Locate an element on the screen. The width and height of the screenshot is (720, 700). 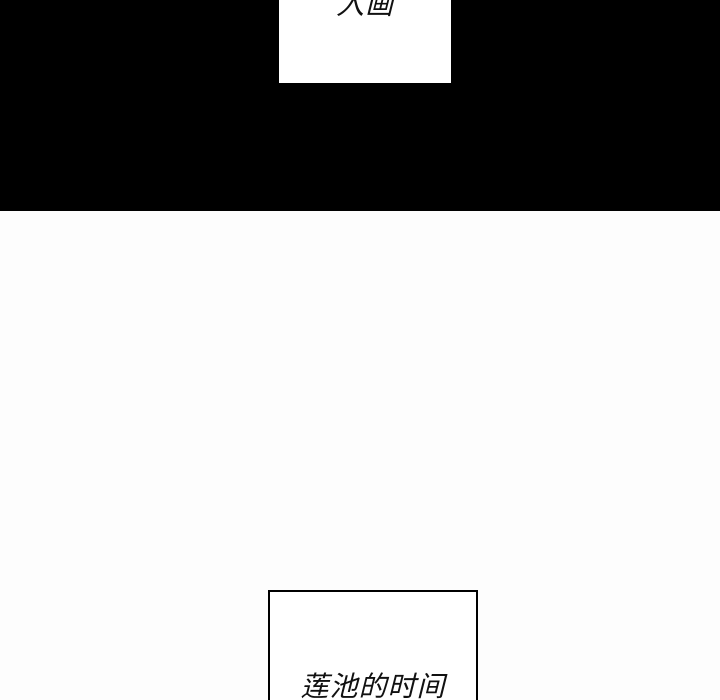
bottom-caption-text: 莲池的时间 is located at coordinates (373, 685).